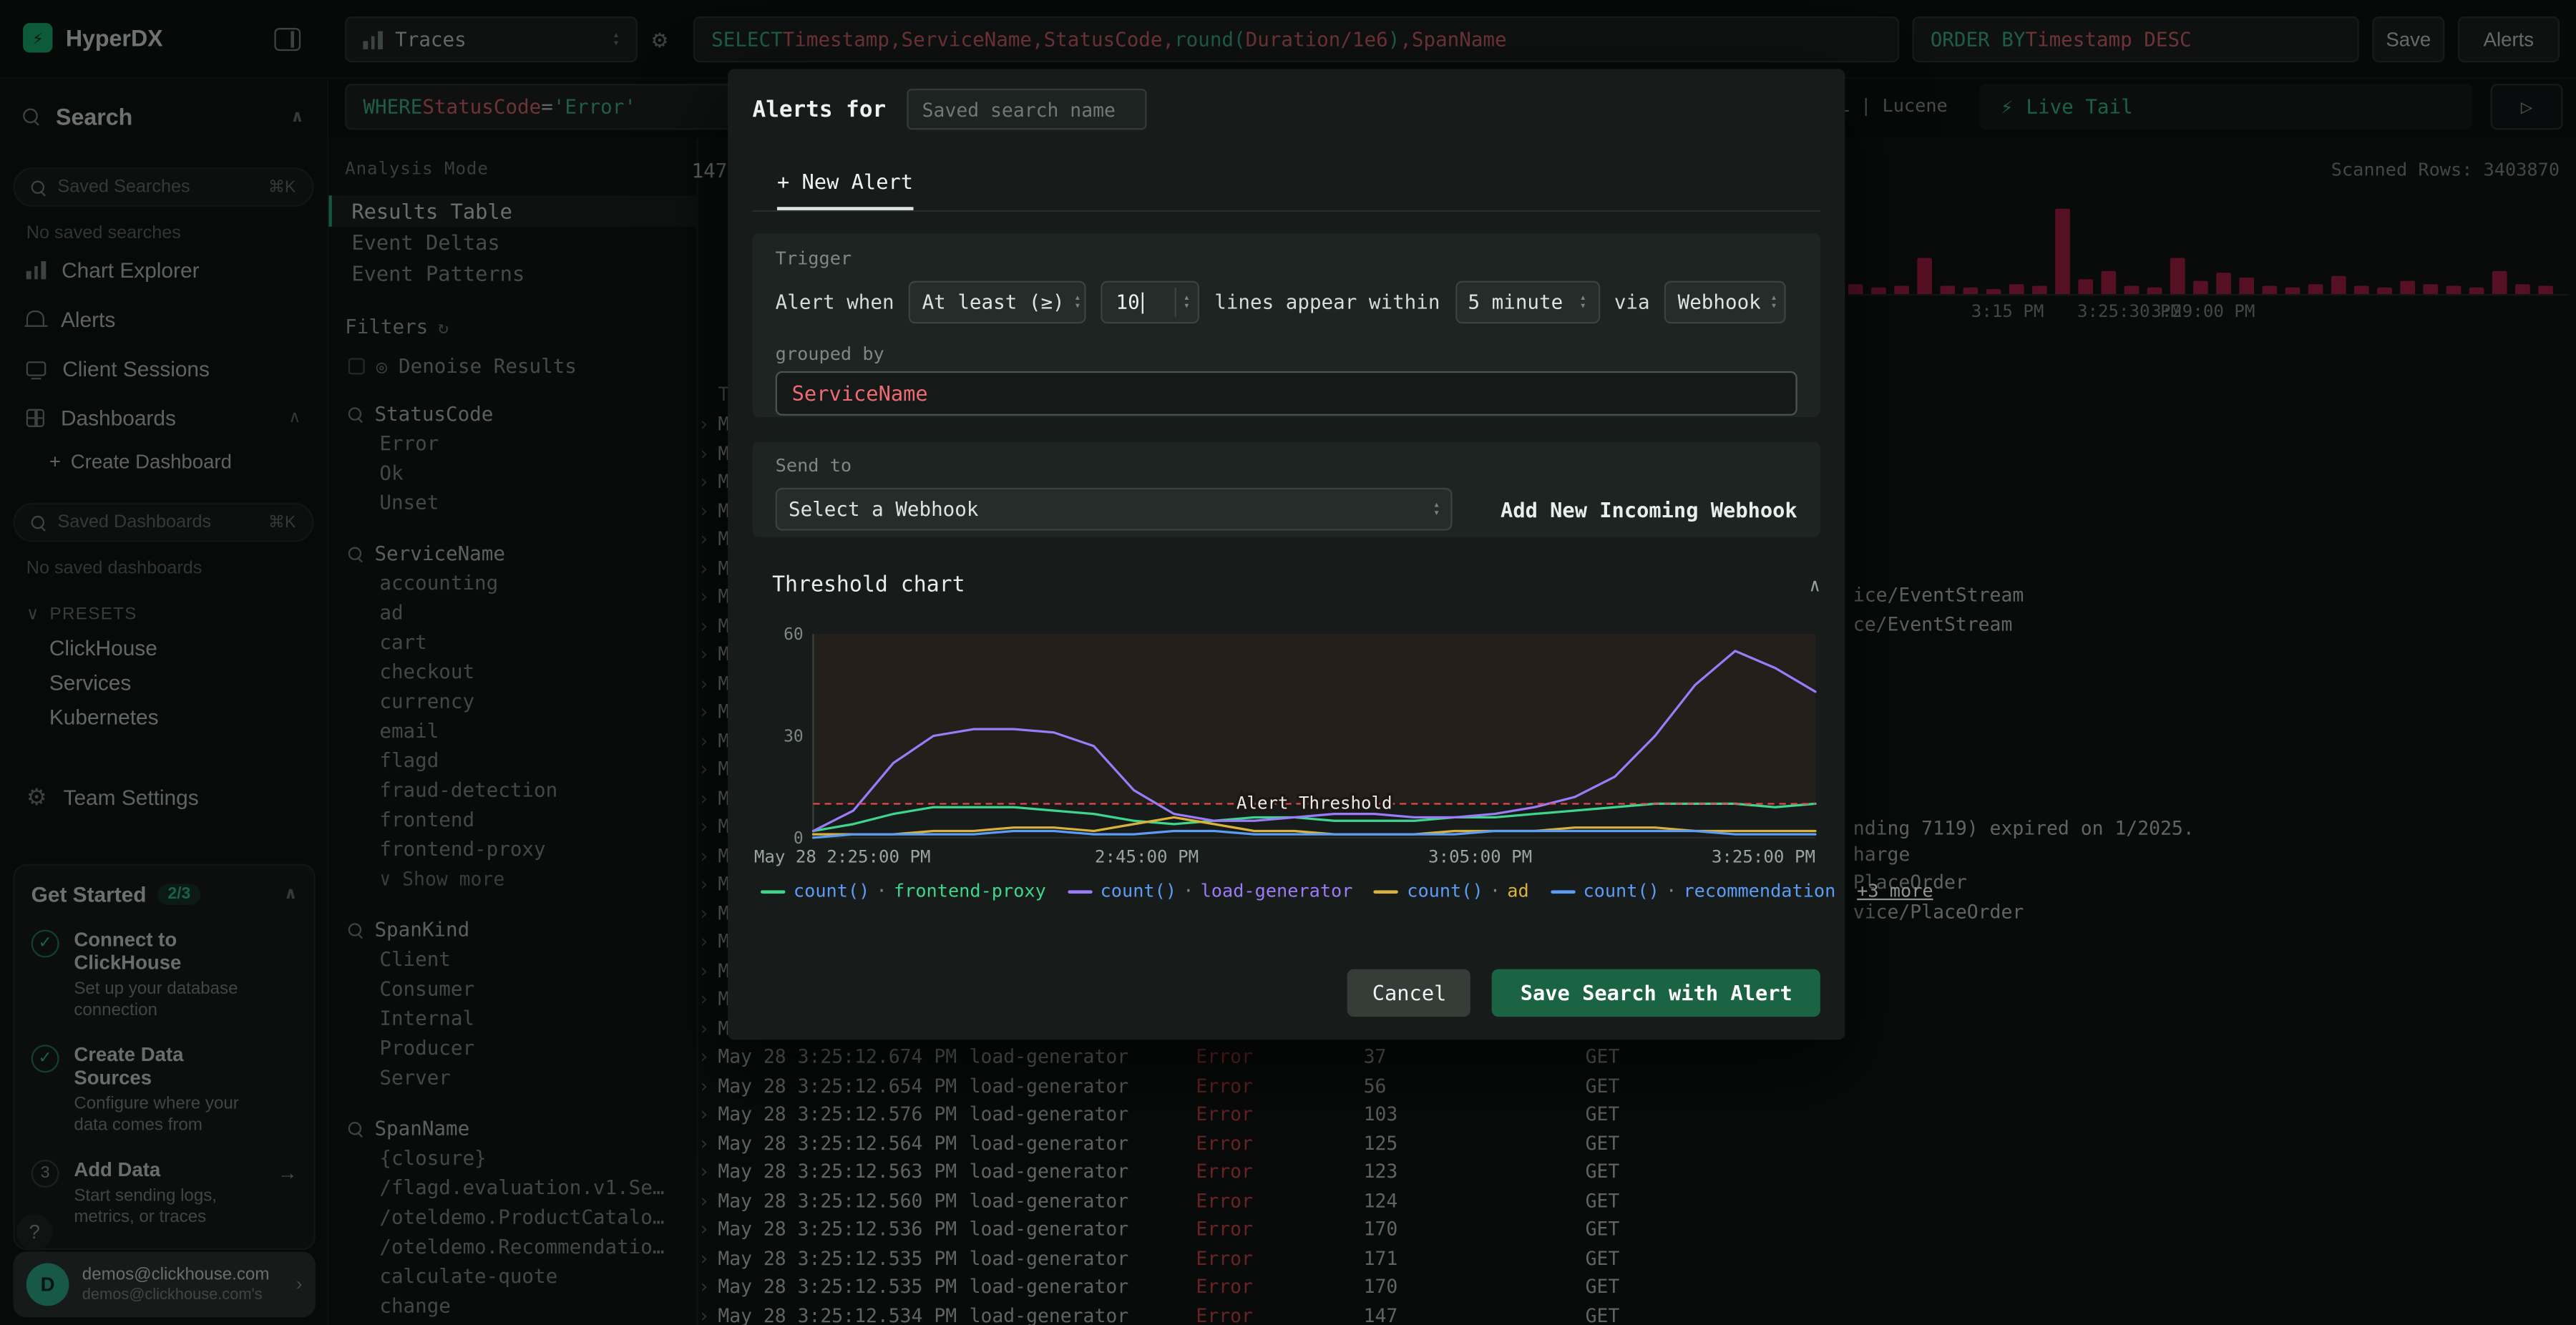  Describe the element at coordinates (1451, 891) in the screenshot. I see `legend-item: count() · ad` at that location.